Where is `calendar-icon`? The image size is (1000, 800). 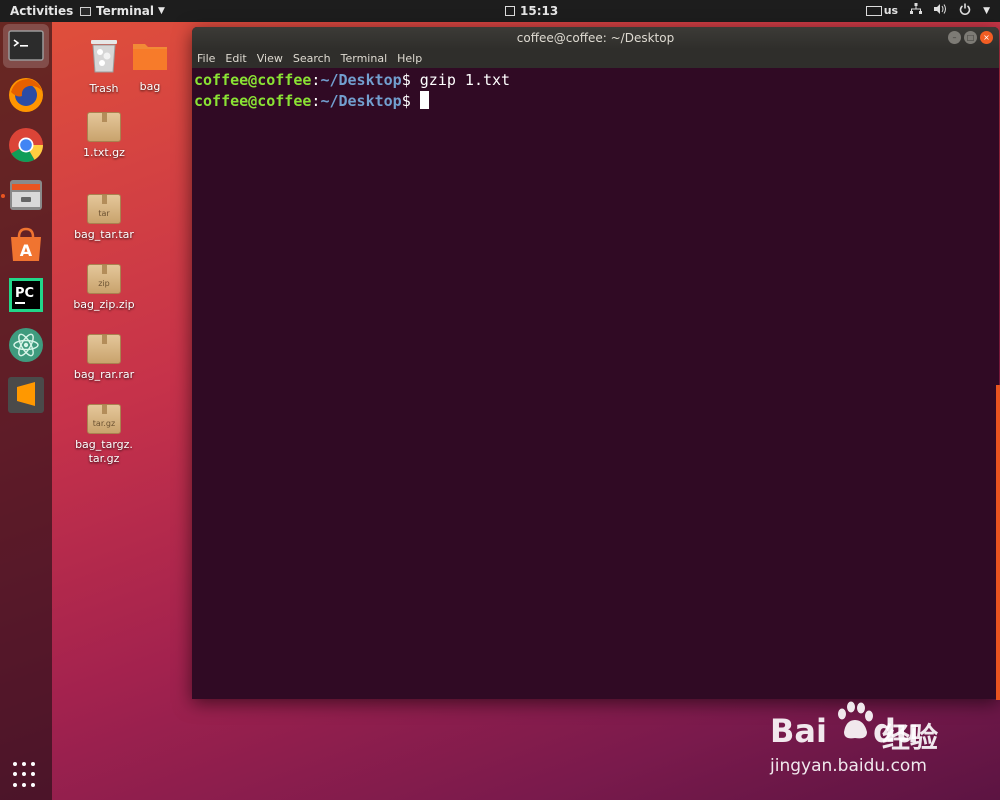
calendar-icon is located at coordinates (510, 11).